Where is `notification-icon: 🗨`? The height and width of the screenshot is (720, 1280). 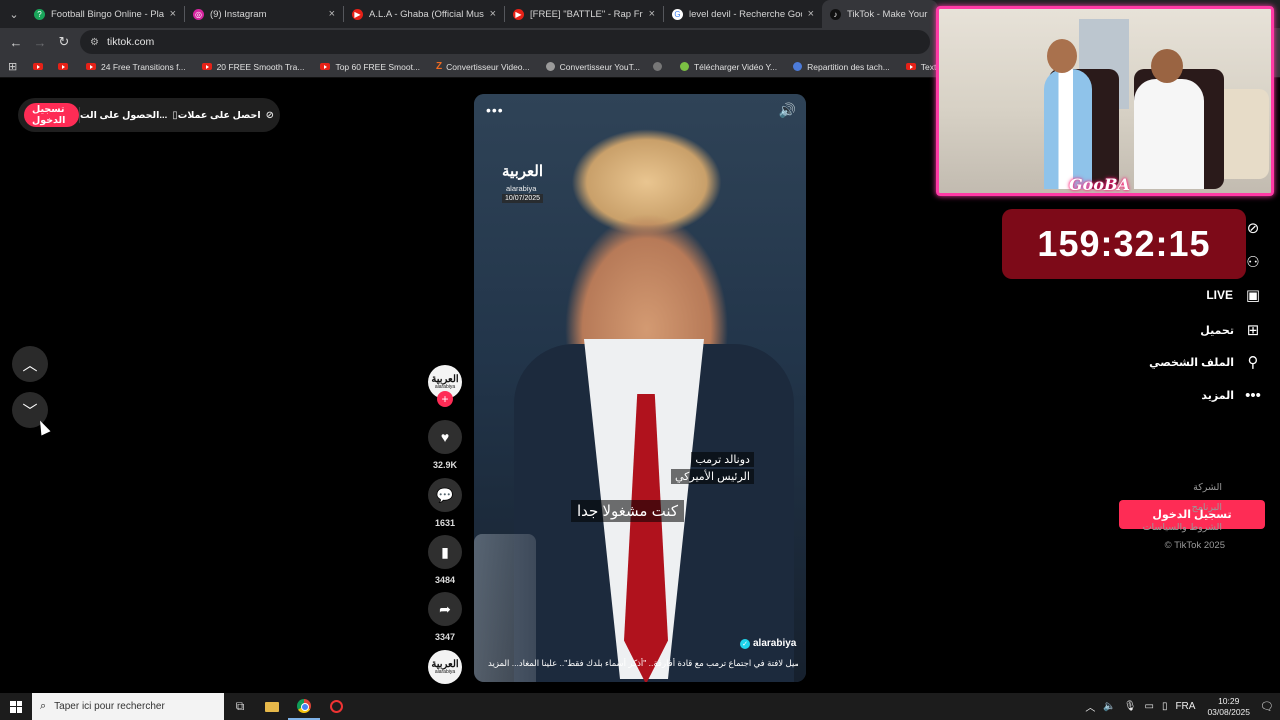
notification-icon: 🗨 is located at coordinates (1270, 706).